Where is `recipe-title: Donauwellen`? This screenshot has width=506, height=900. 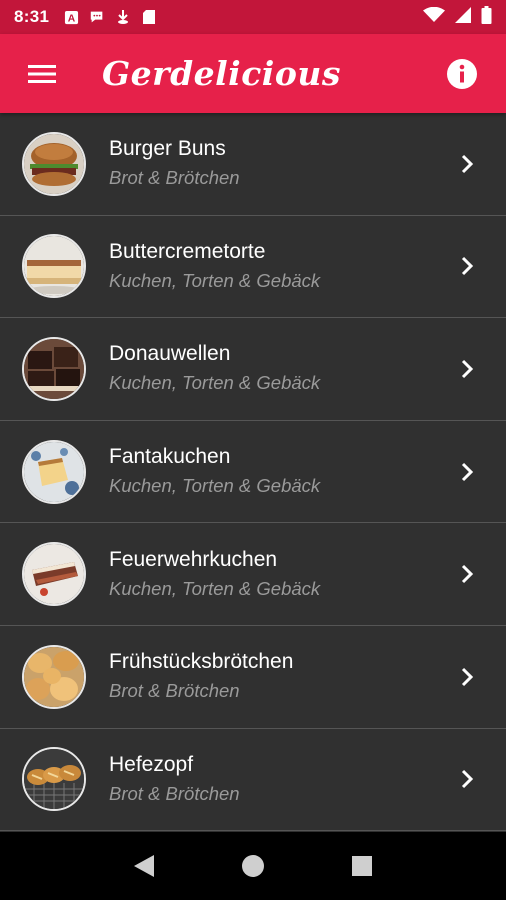 recipe-title: Donauwellen is located at coordinates (170, 354).